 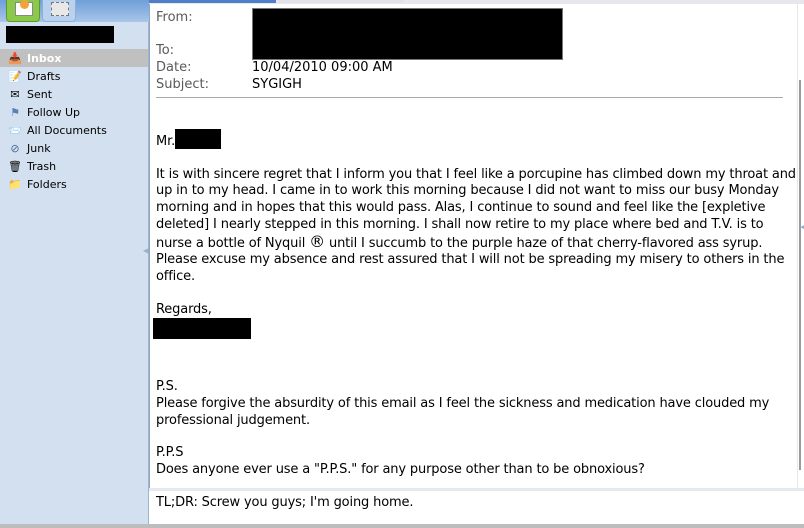 I want to click on account-name-redacted, so click(x=60, y=34).